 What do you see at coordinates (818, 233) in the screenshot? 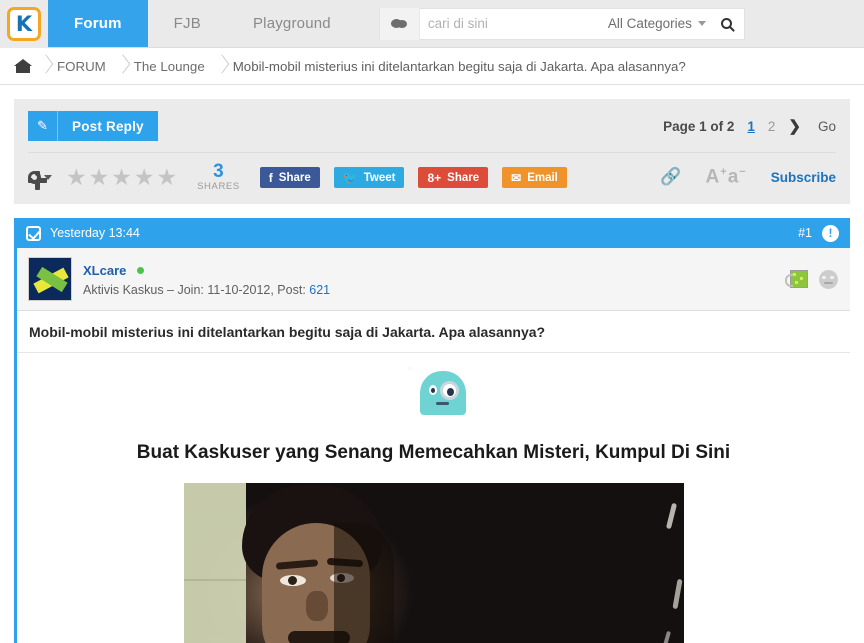
I see `post-header-right: #1 !` at bounding box center [818, 233].